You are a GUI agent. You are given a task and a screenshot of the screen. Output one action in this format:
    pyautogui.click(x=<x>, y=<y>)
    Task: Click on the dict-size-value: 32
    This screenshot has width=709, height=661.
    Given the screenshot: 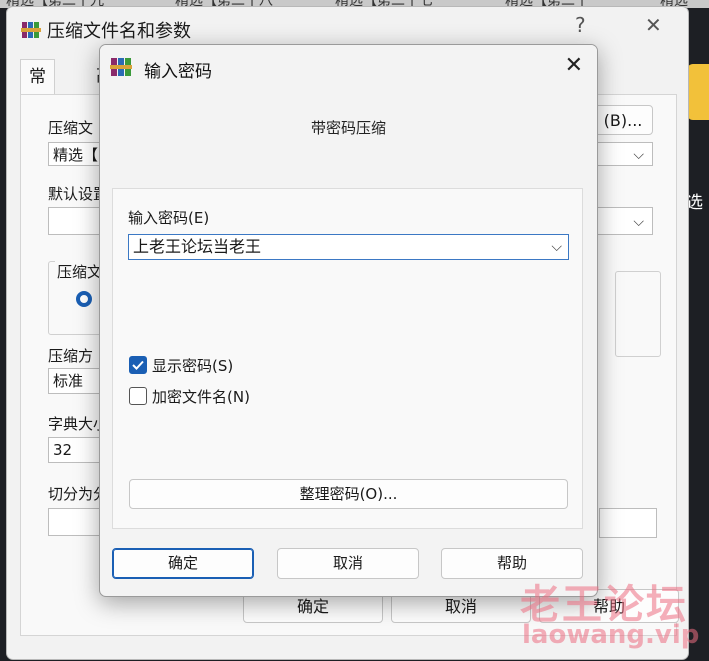 What is the action you would take?
    pyautogui.click(x=63, y=450)
    